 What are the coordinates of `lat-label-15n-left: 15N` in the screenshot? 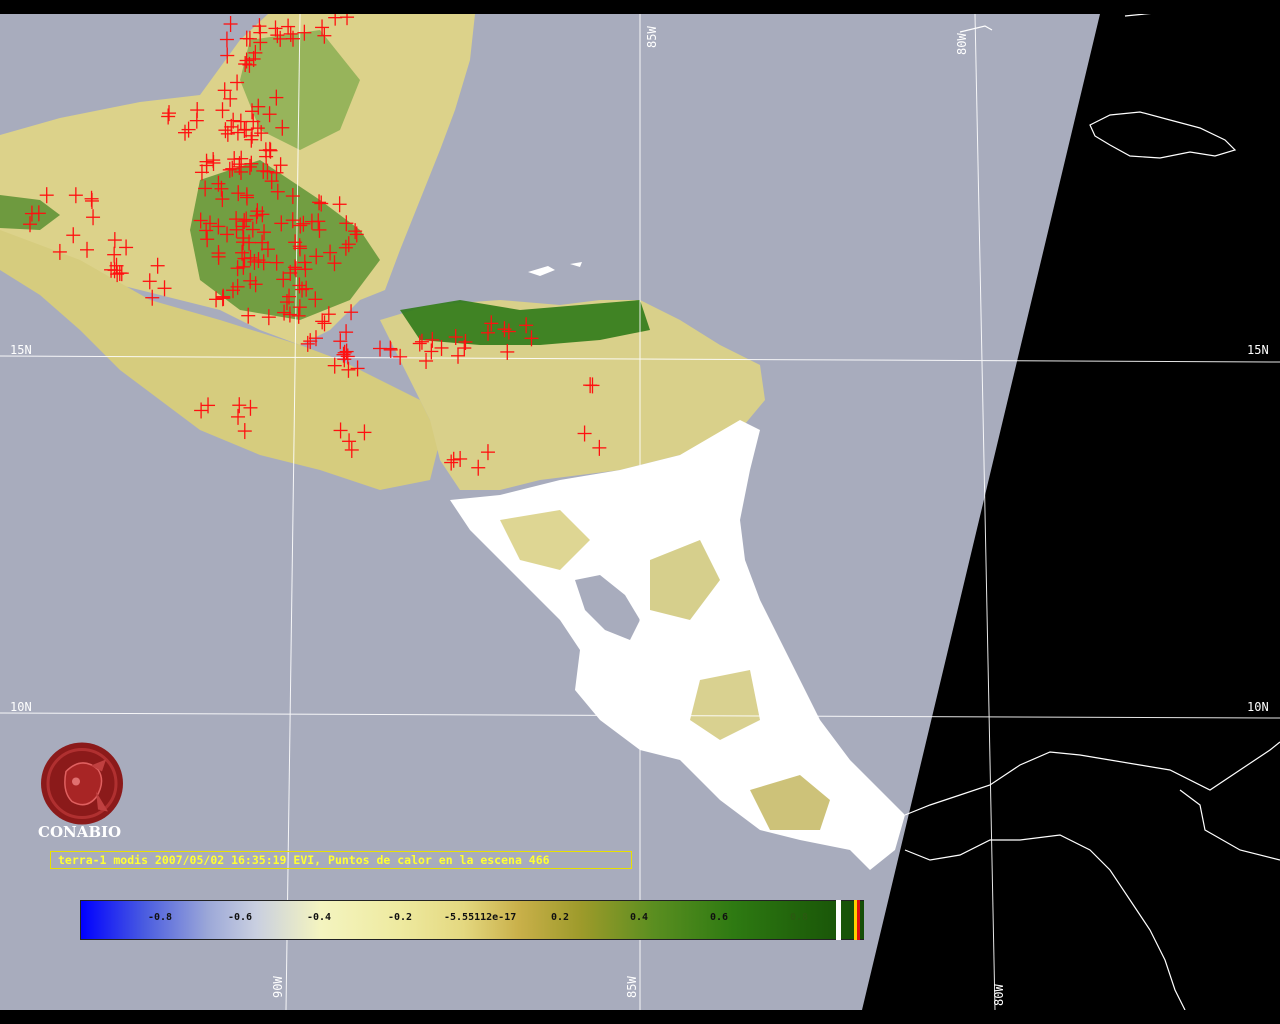 It's located at (21, 350).